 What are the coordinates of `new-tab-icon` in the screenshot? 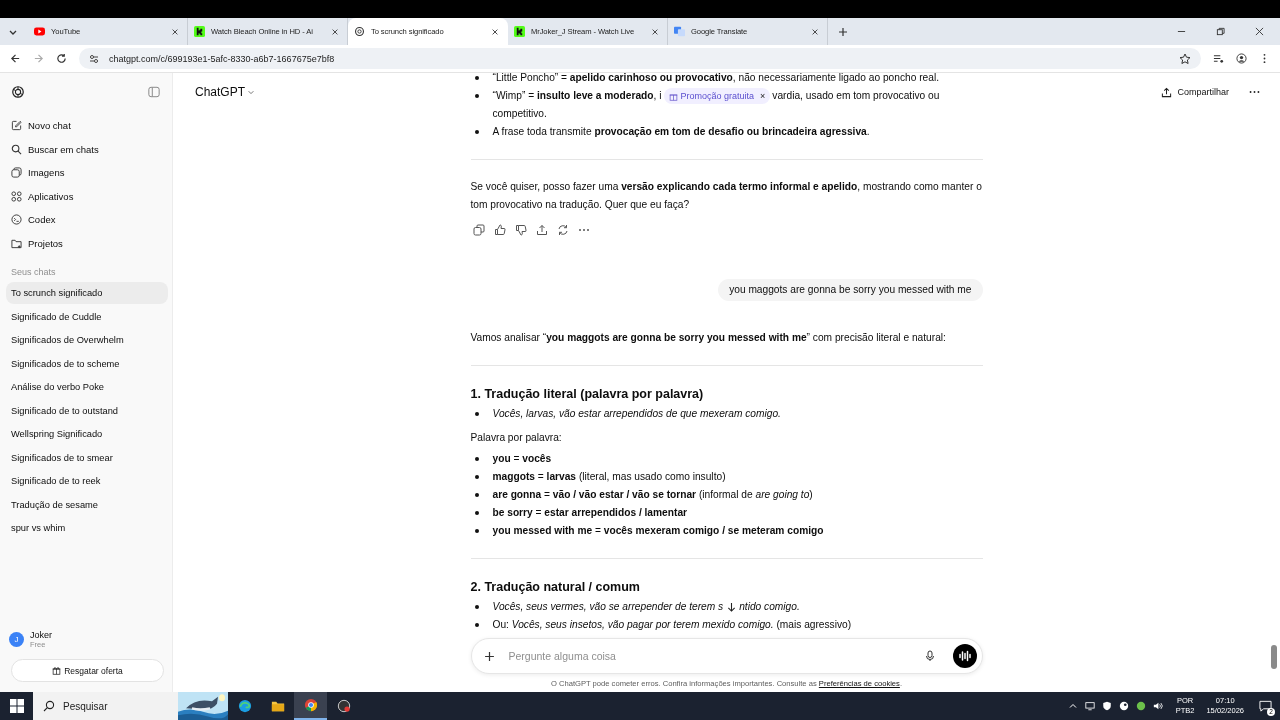 It's located at (843, 31).